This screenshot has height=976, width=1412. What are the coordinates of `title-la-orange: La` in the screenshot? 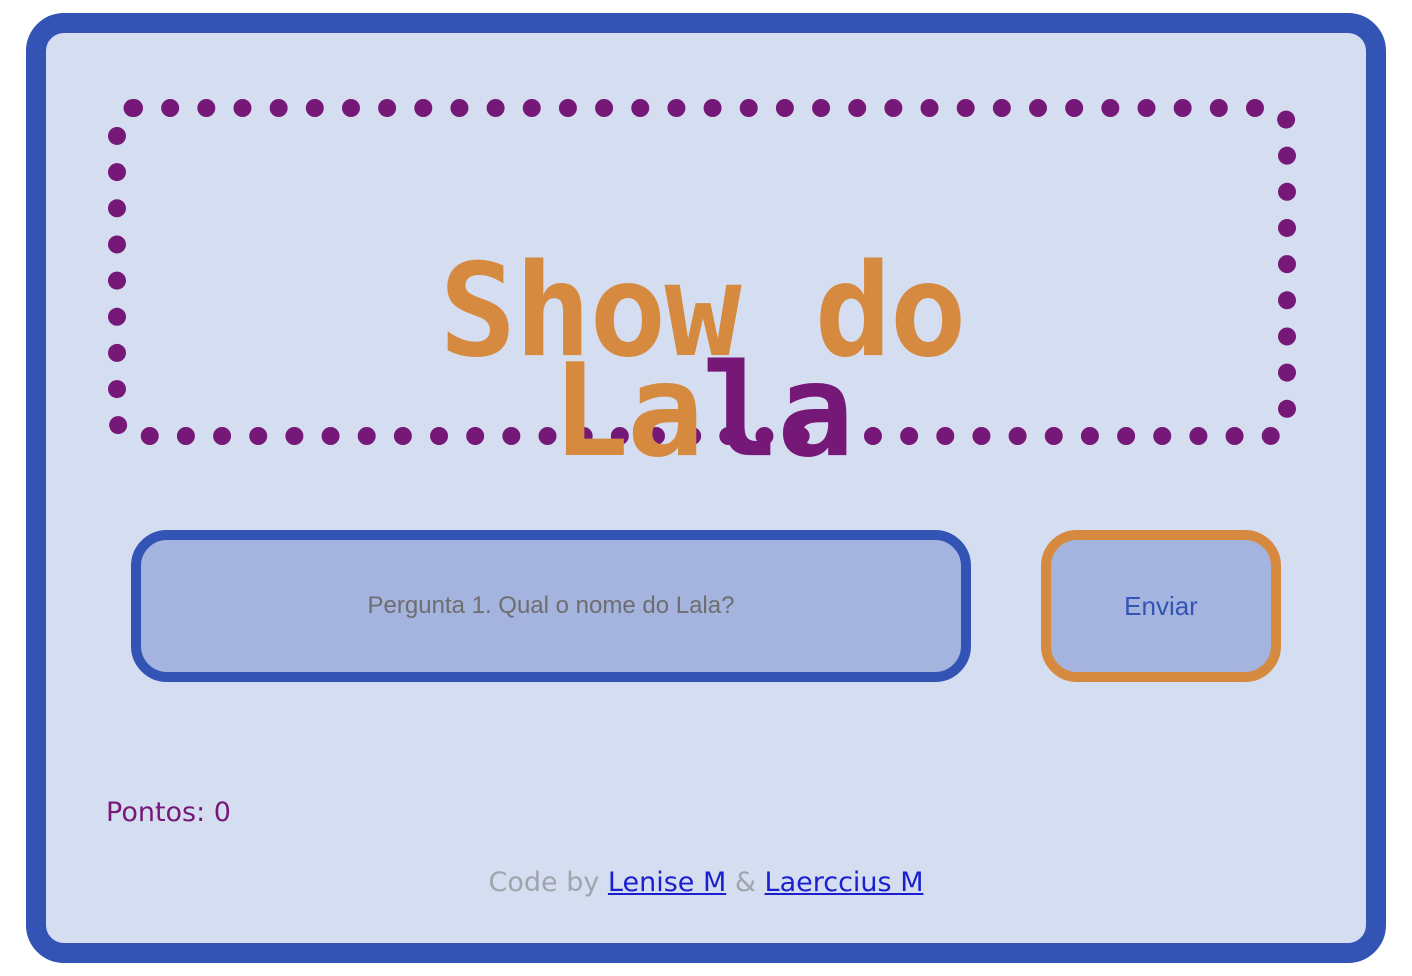 It's located at (627, 411).